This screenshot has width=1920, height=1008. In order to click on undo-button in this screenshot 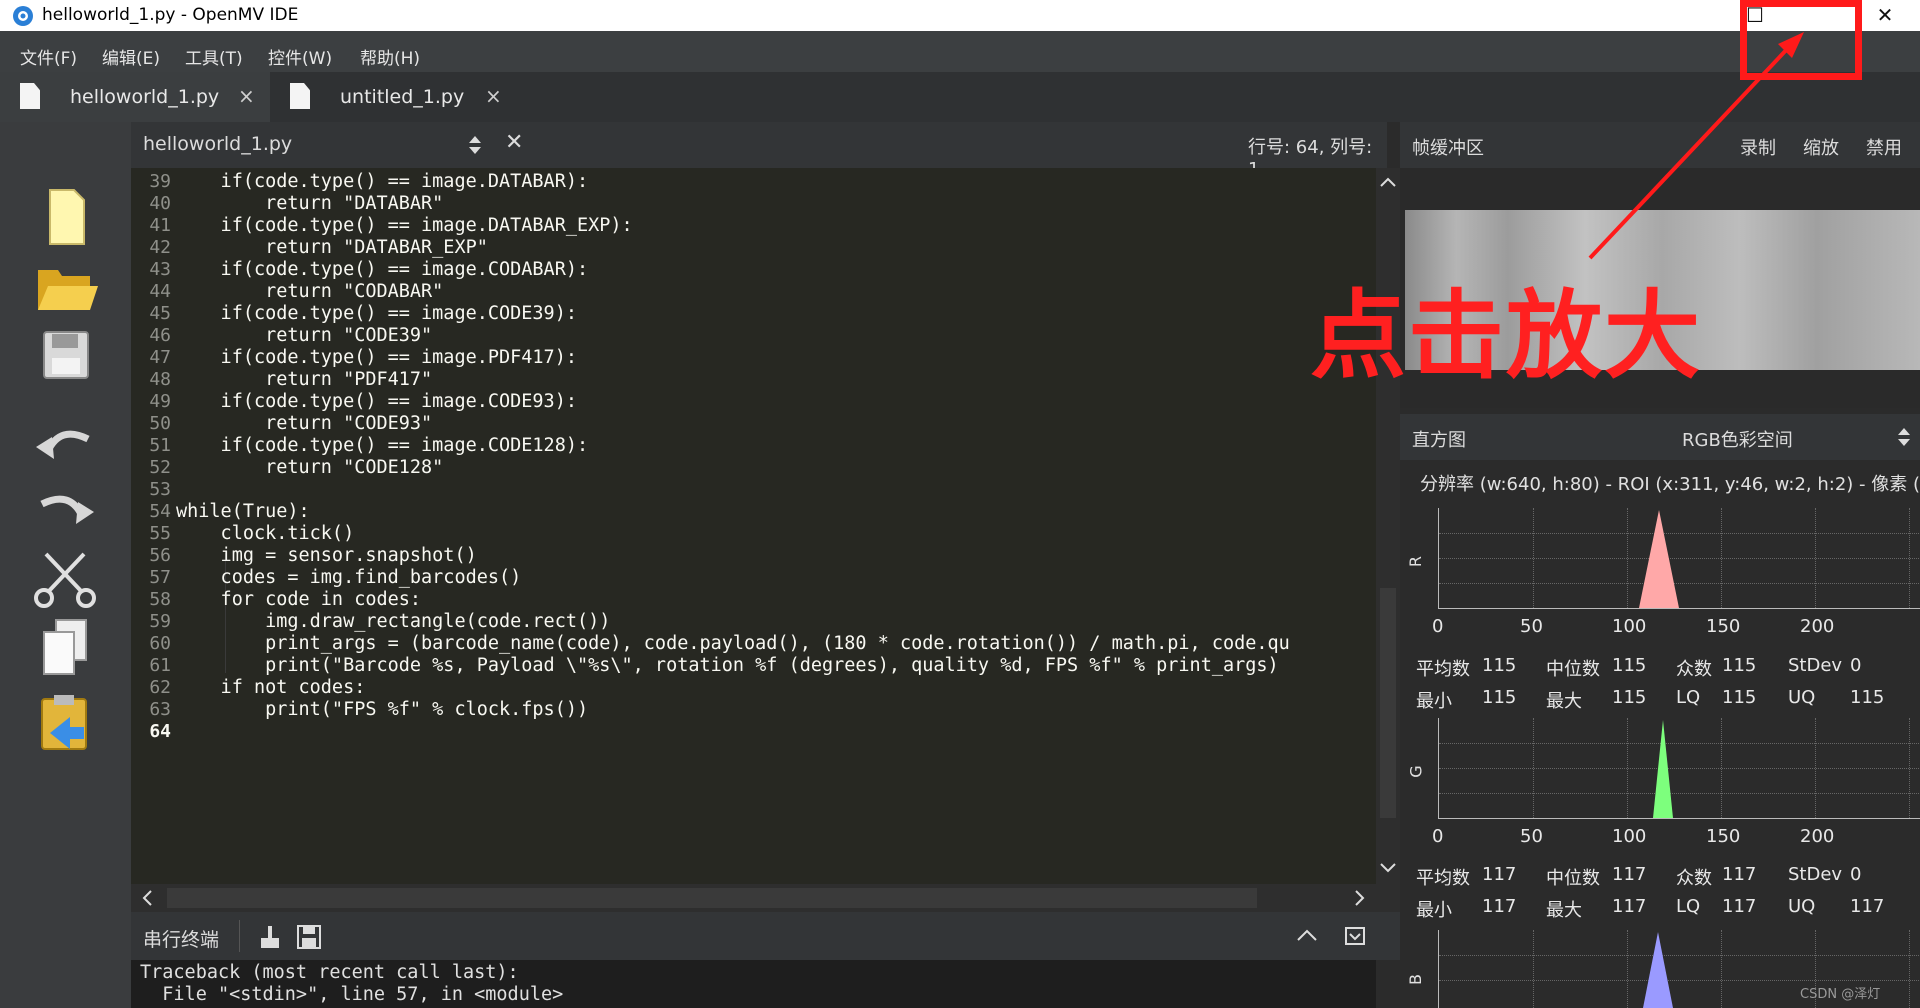, I will do `click(65, 442)`.